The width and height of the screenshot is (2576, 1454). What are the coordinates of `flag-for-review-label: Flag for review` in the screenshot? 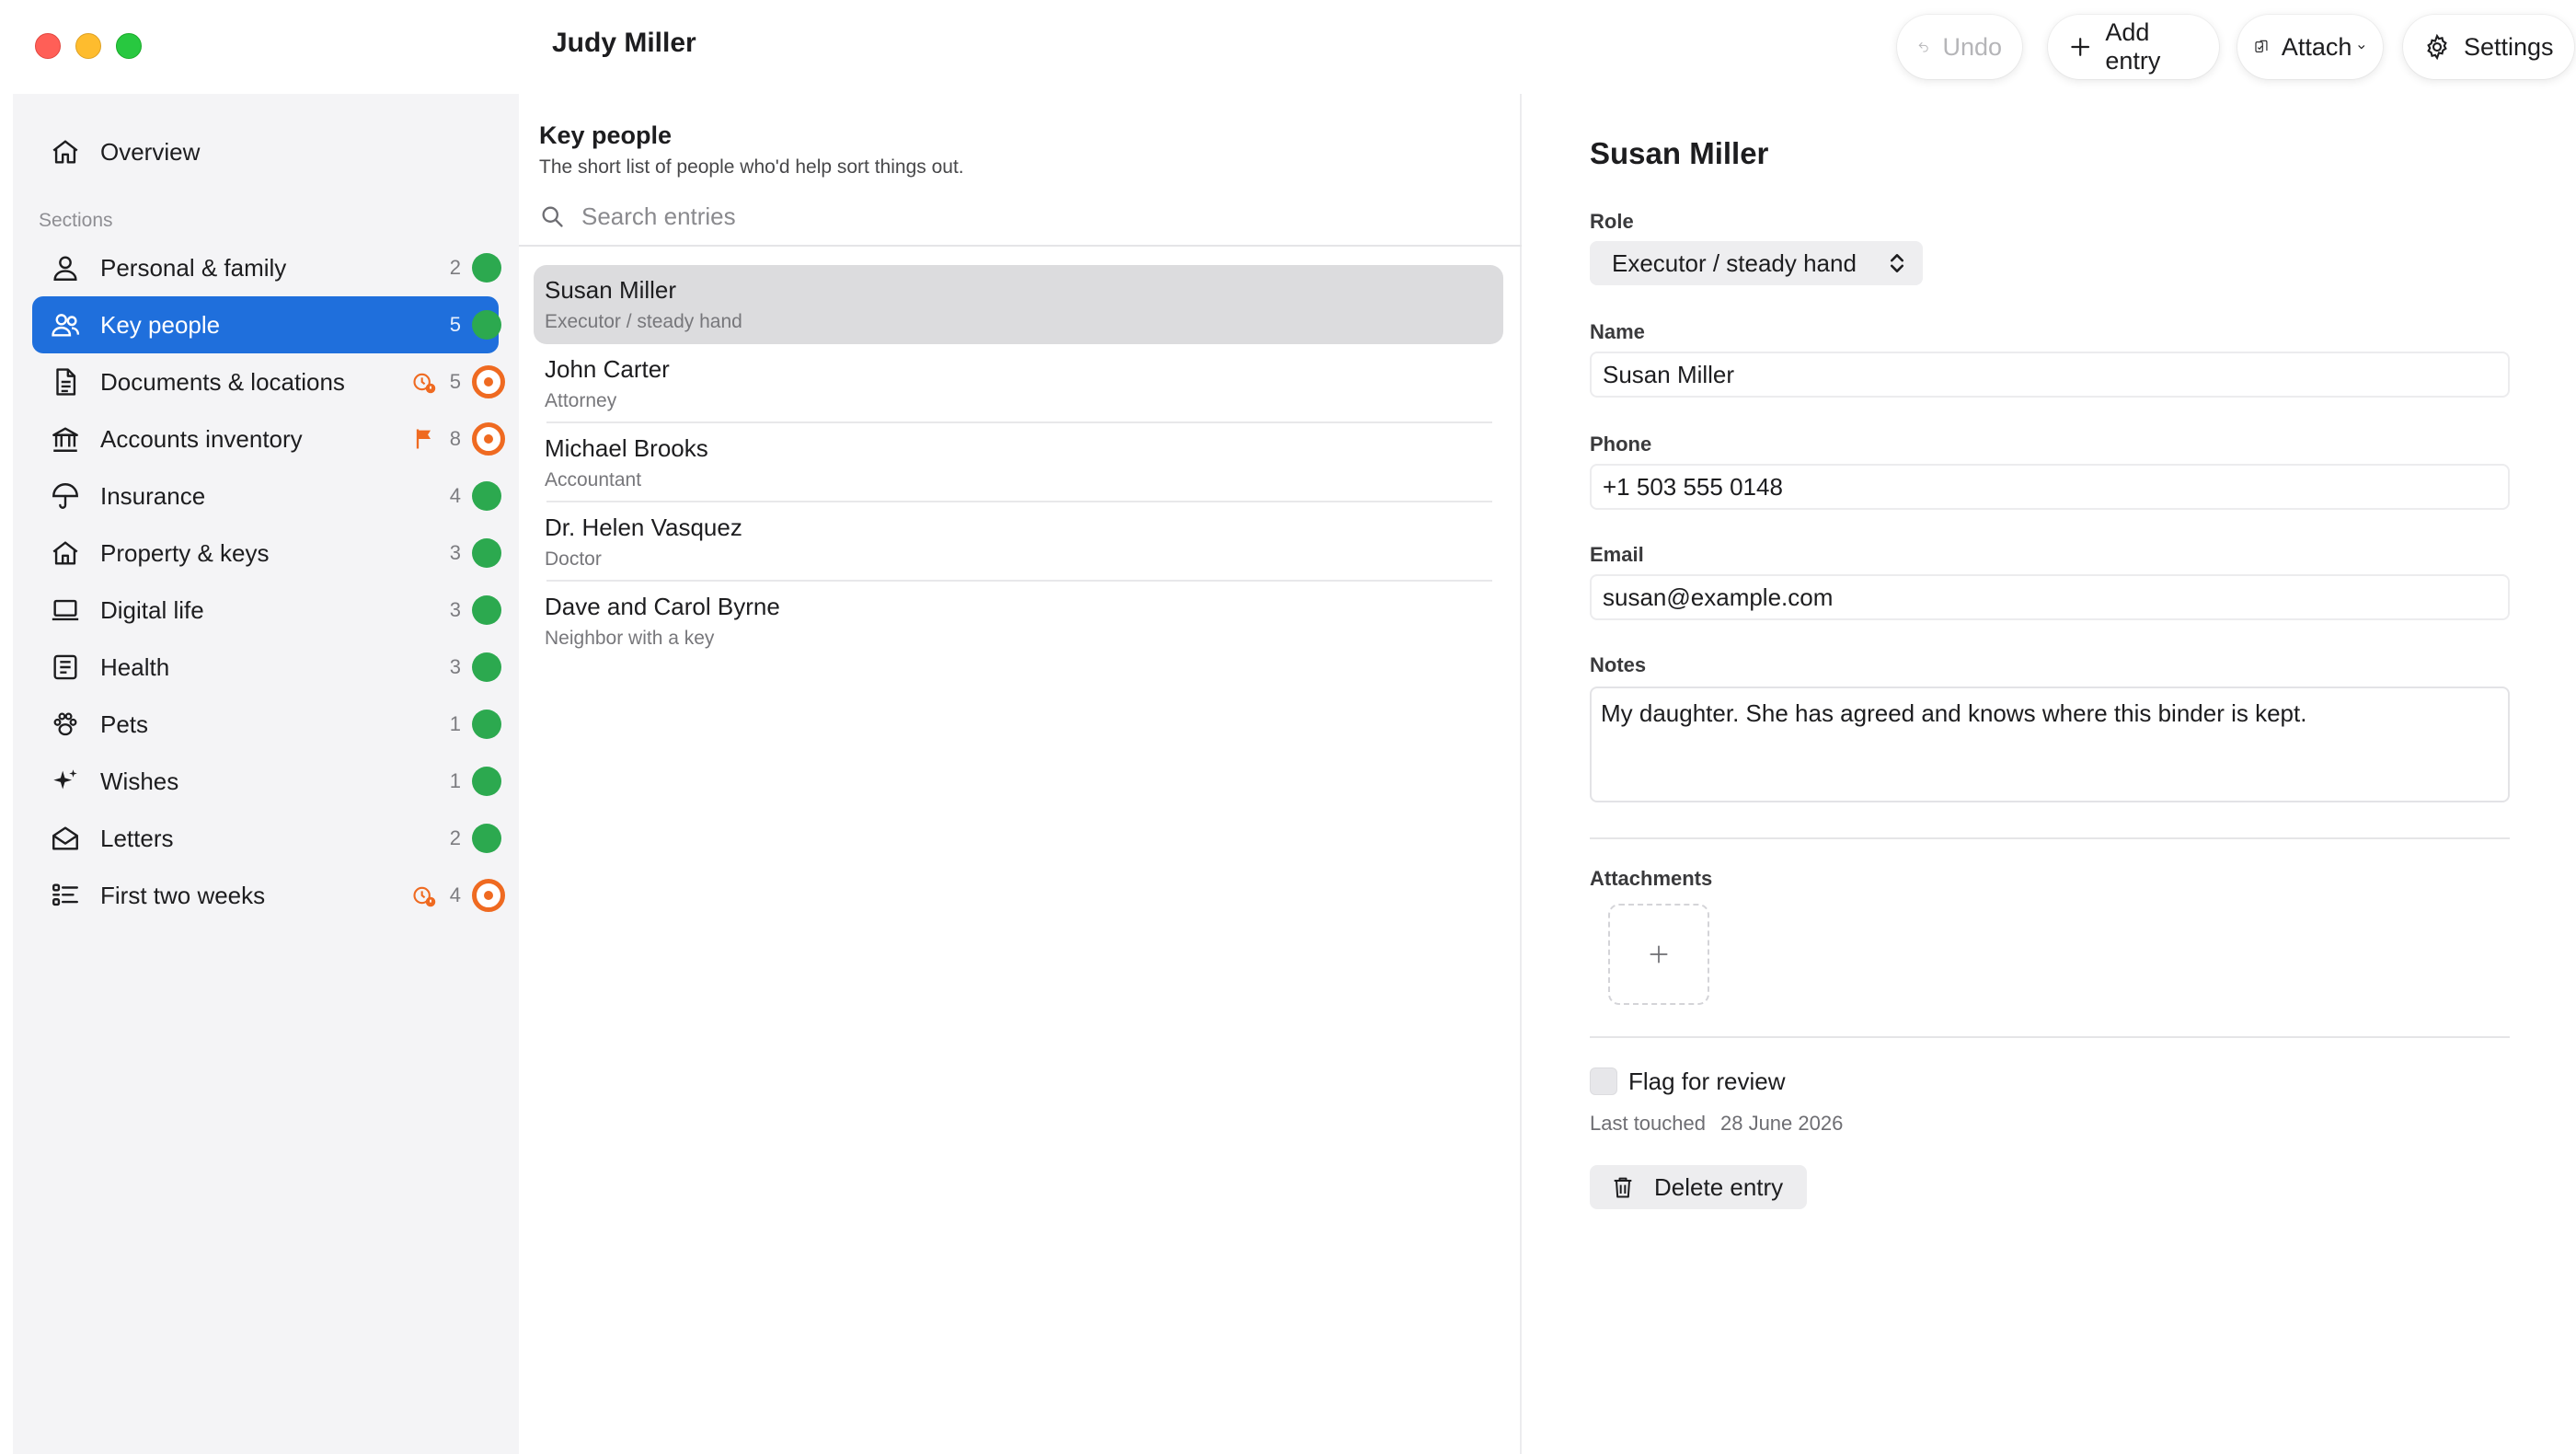 It's located at (1707, 1081).